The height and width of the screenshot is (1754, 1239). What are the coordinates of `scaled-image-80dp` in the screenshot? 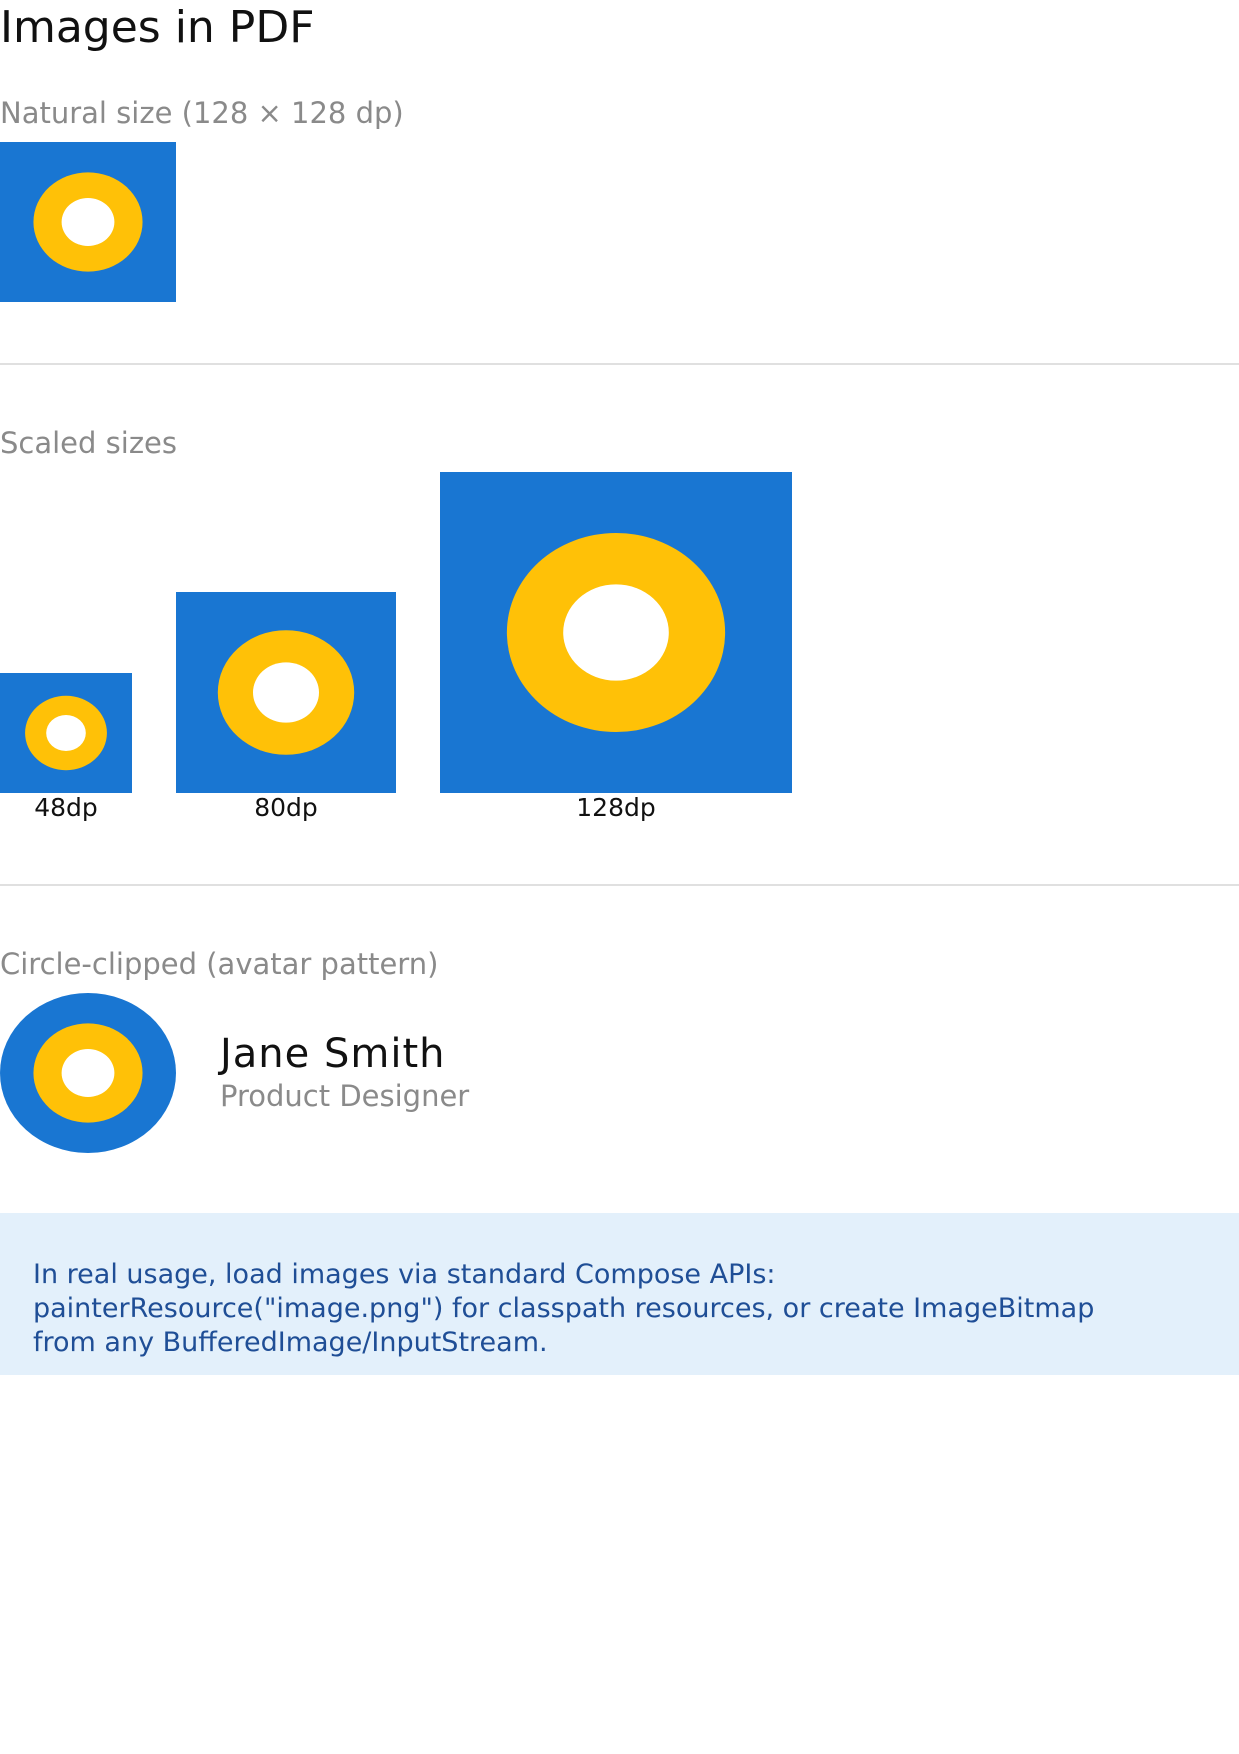 It's located at (286, 692).